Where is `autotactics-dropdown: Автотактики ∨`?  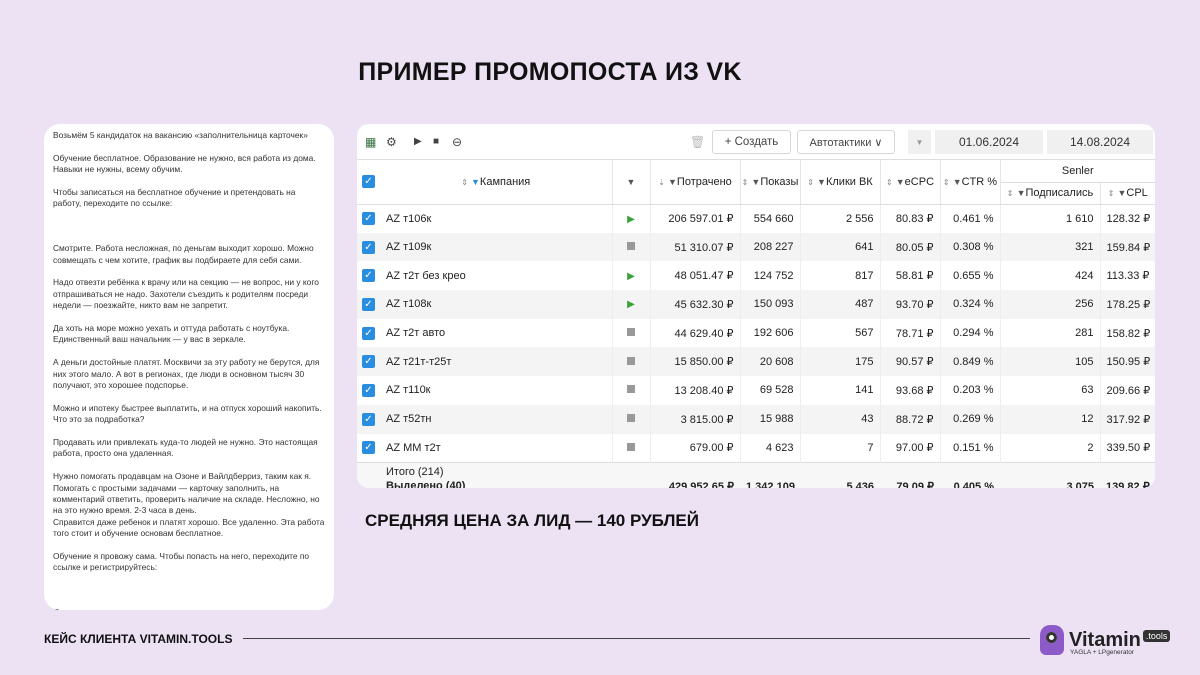 autotactics-dropdown: Автотактики ∨ is located at coordinates (846, 142).